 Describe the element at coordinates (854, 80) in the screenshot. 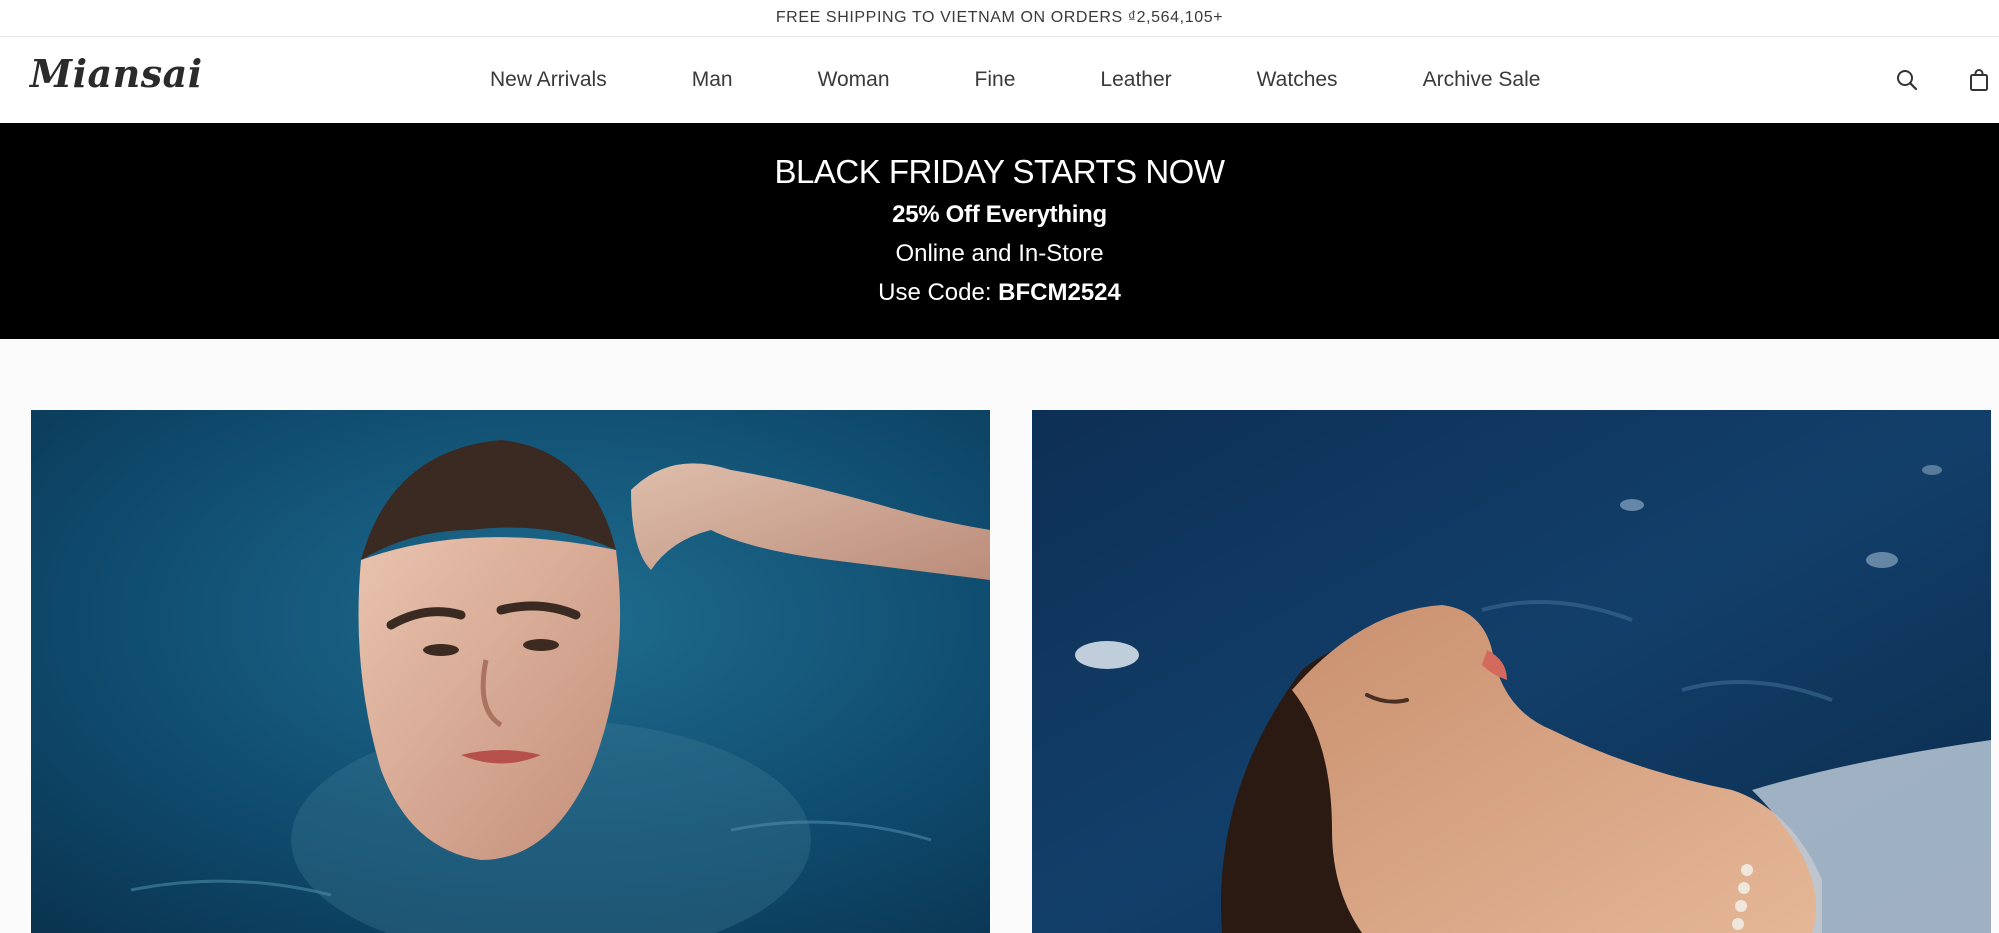

I see `nav-item-woman: Woman` at that location.